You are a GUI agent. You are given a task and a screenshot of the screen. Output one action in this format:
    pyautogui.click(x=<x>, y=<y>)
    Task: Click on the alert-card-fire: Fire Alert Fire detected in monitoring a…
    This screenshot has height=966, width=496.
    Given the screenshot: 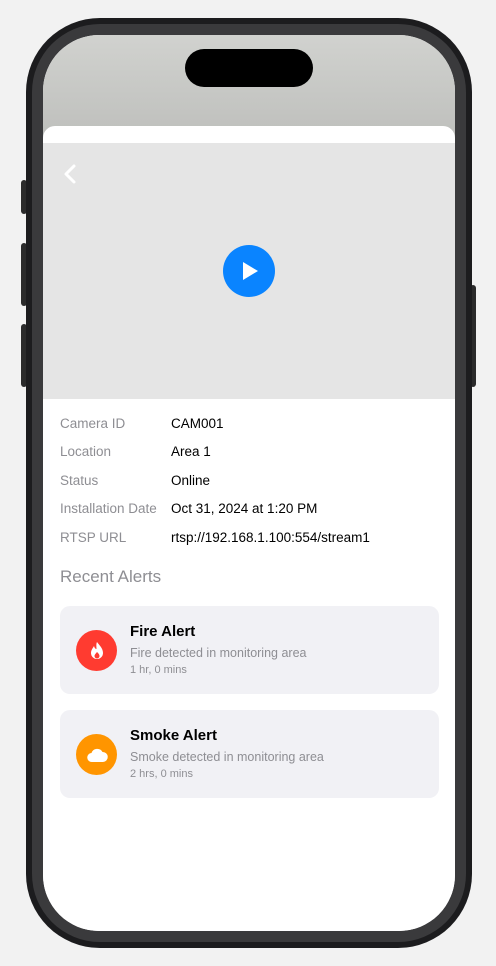 What is the action you would take?
    pyautogui.click(x=249, y=650)
    